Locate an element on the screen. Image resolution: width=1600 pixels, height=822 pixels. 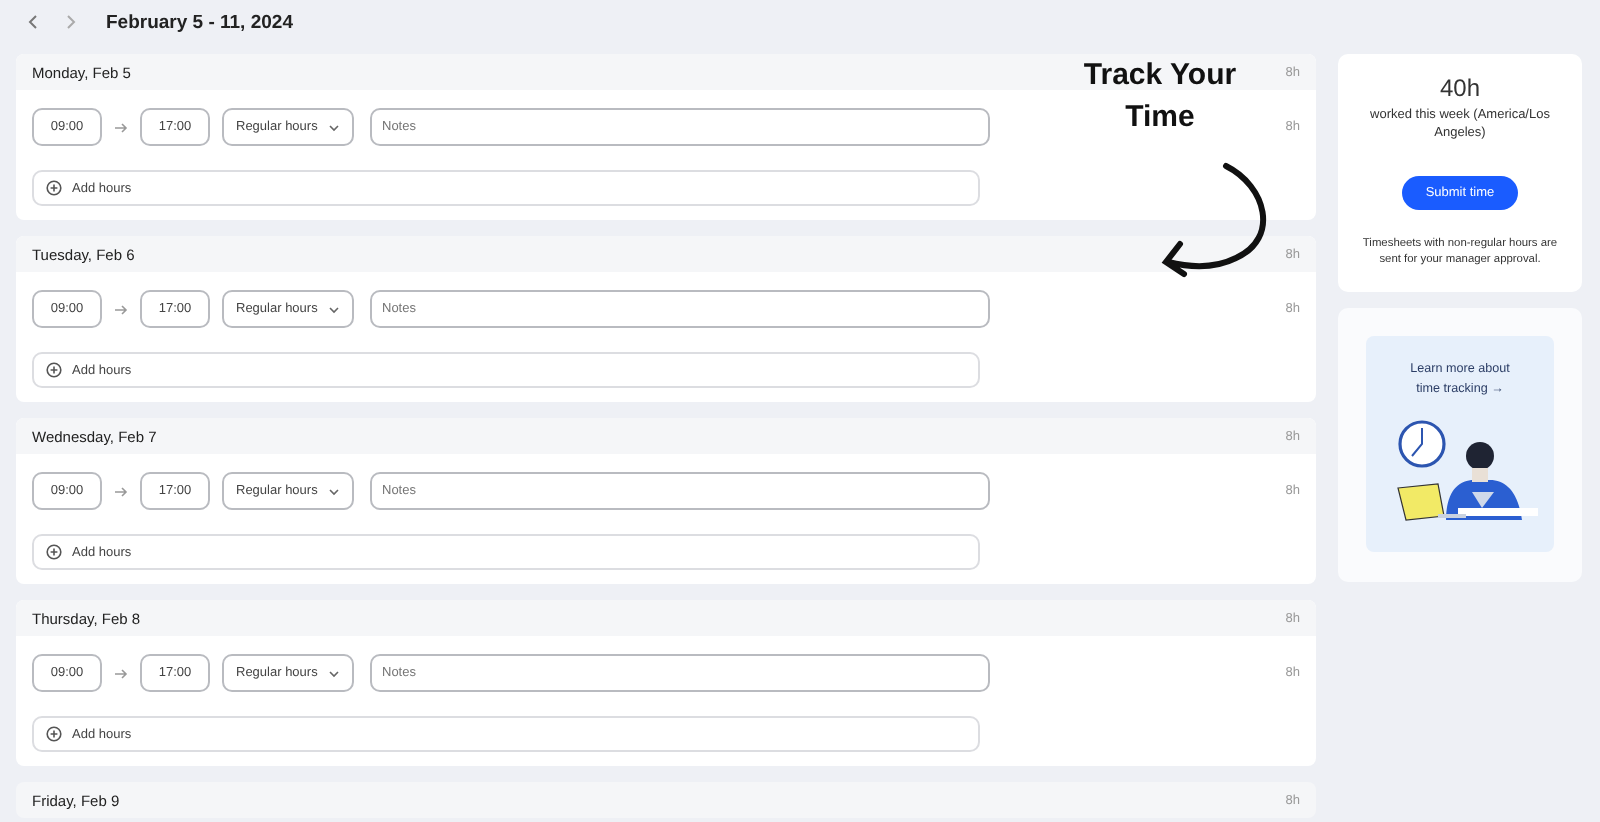
weekly-hours-total: 40h is located at coordinates (1460, 88).